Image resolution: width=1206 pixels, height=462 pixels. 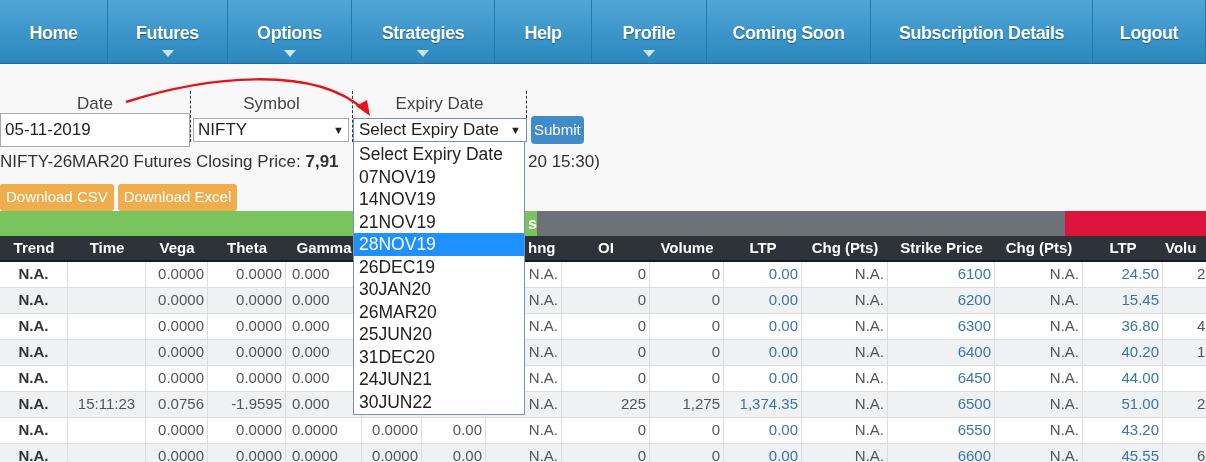 I want to click on nav-item: Subscription Details, so click(x=982, y=31).